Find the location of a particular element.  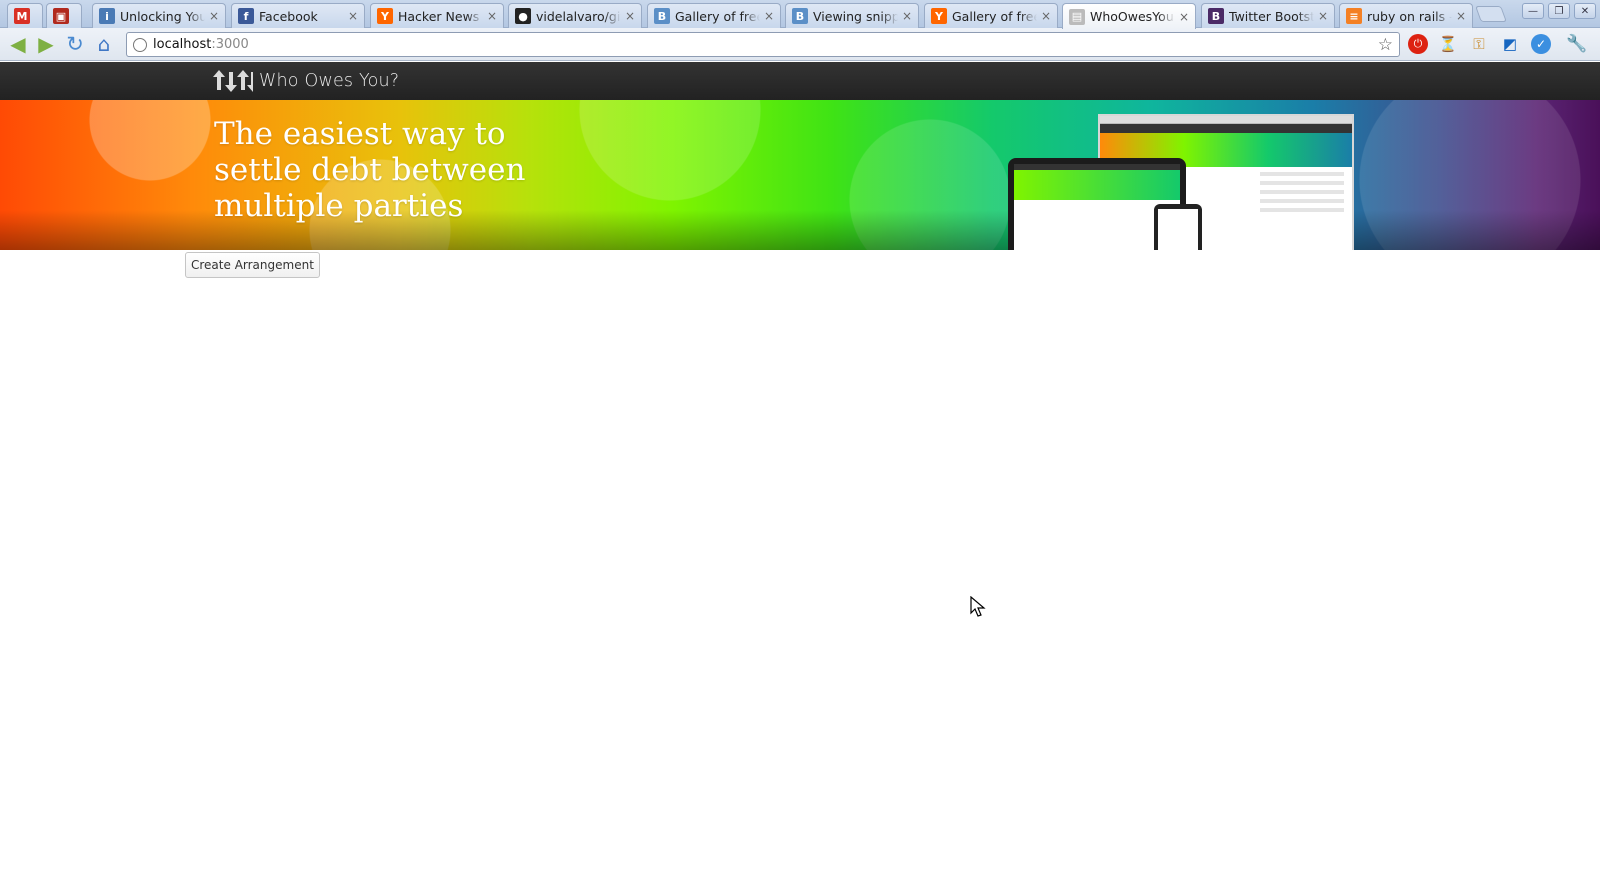

tab-title: Hacker News is located at coordinates (439, 16).